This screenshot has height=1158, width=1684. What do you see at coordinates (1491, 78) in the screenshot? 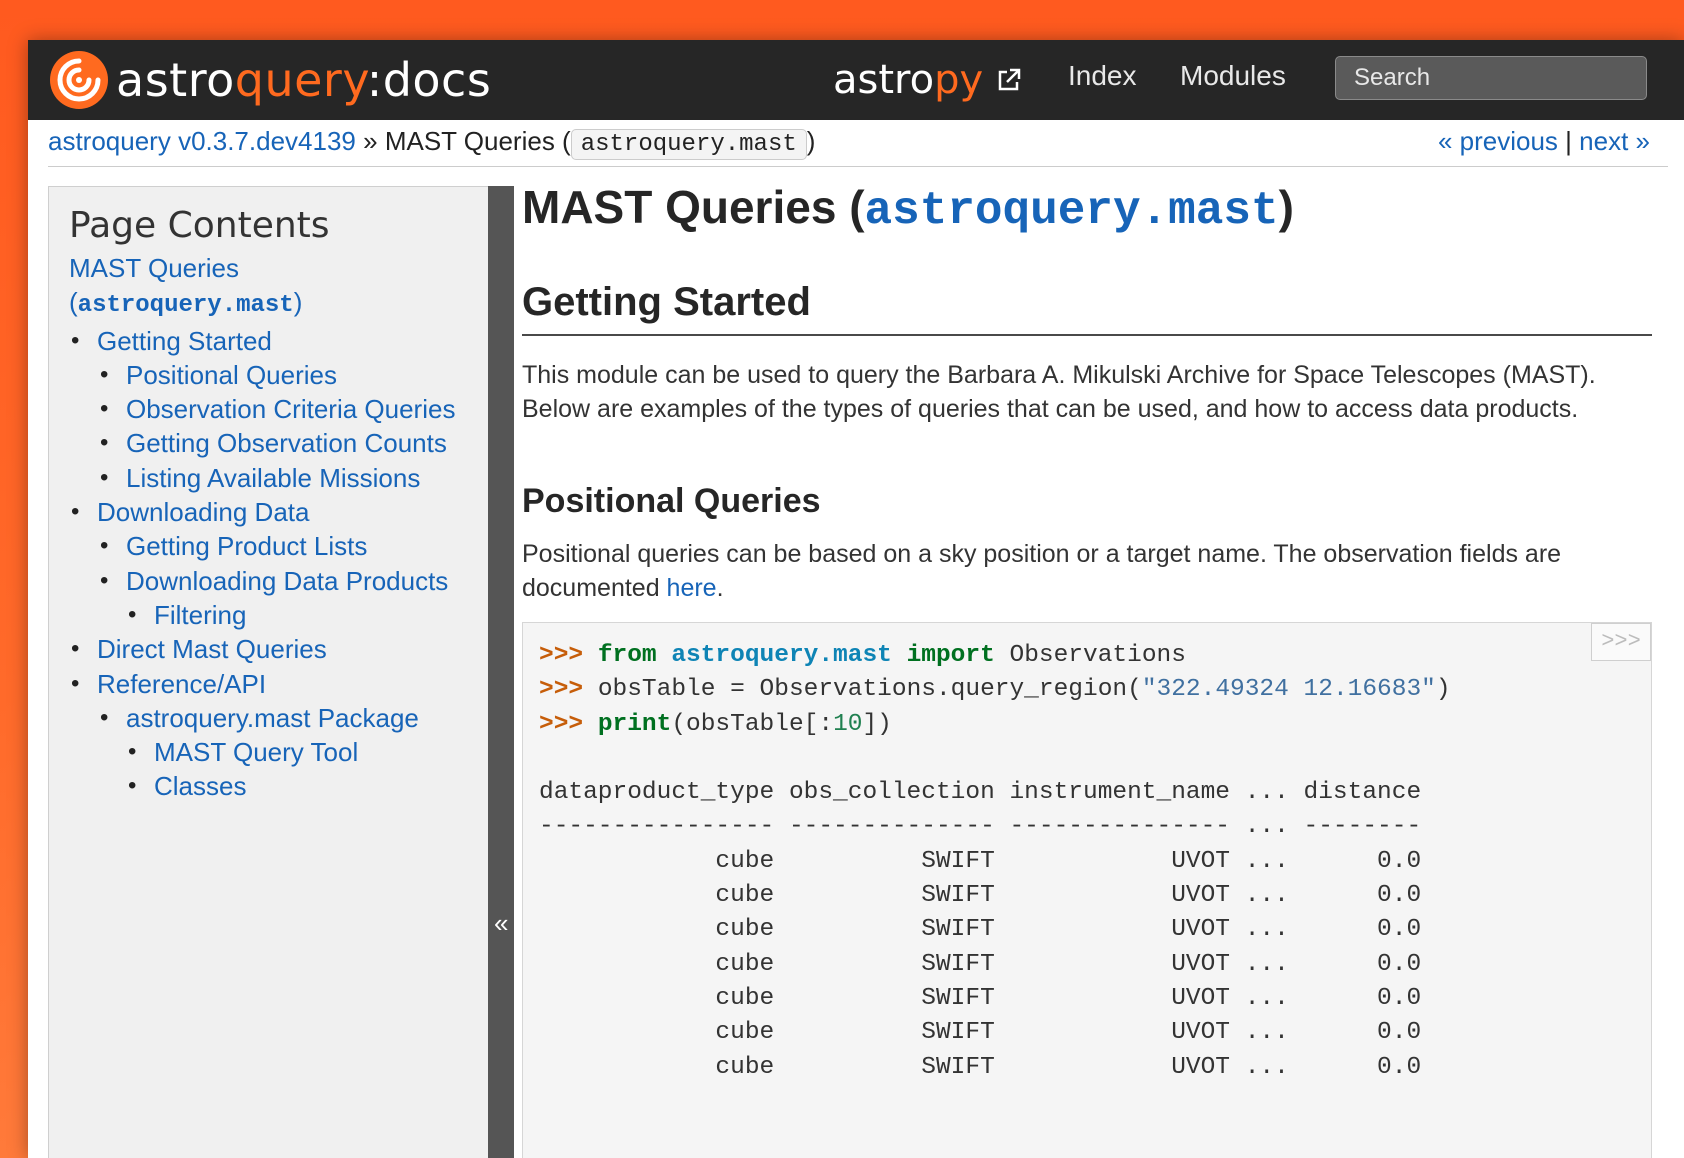
I see `search-input` at bounding box center [1491, 78].